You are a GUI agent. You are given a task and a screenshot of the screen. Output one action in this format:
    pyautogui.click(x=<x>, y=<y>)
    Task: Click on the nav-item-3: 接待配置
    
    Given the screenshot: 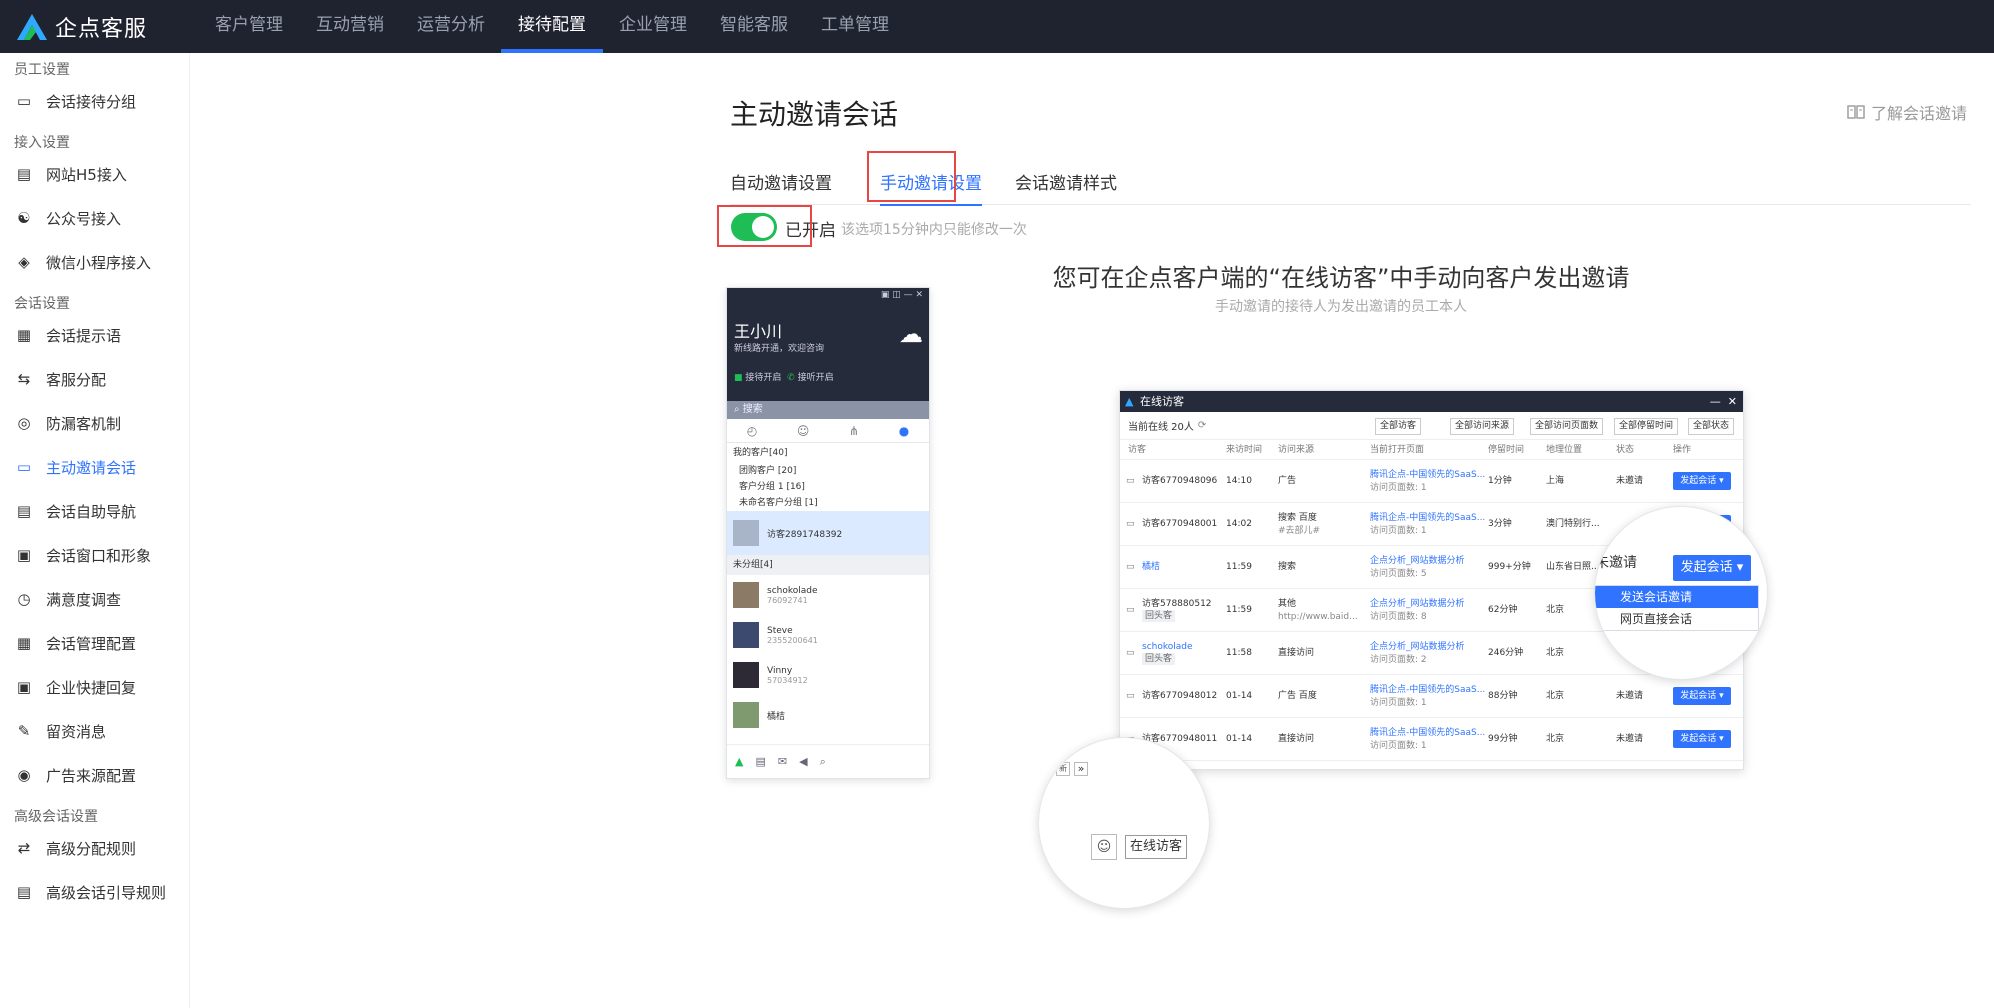 What is the action you would take?
    pyautogui.click(x=552, y=26)
    